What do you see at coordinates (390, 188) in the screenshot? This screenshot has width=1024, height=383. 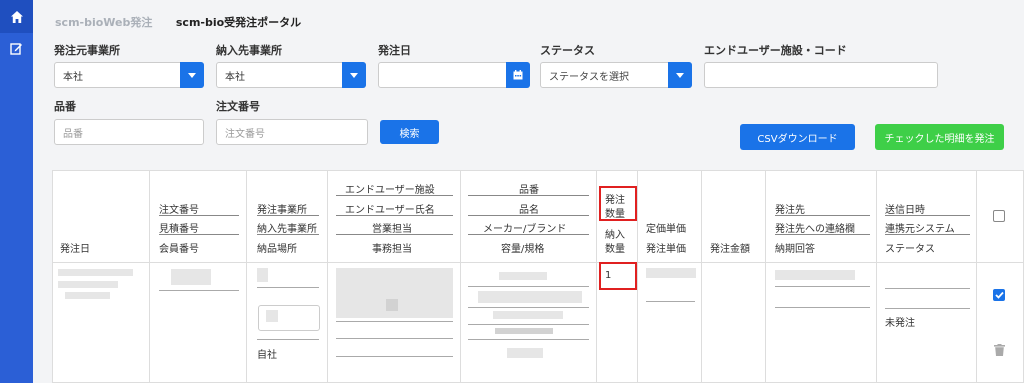 I see `th-enduser-facility: エンドユーザー施設` at bounding box center [390, 188].